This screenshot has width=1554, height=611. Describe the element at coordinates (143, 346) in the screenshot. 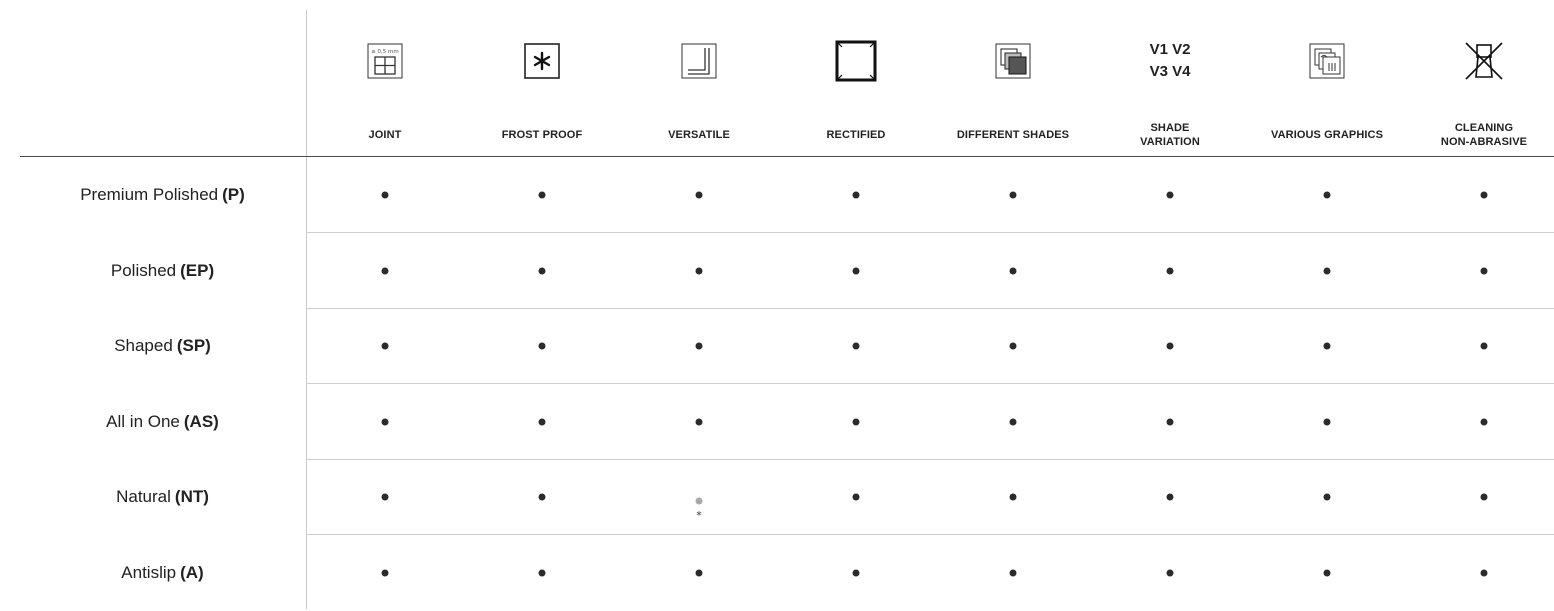

I see `row-name: Shaped` at that location.